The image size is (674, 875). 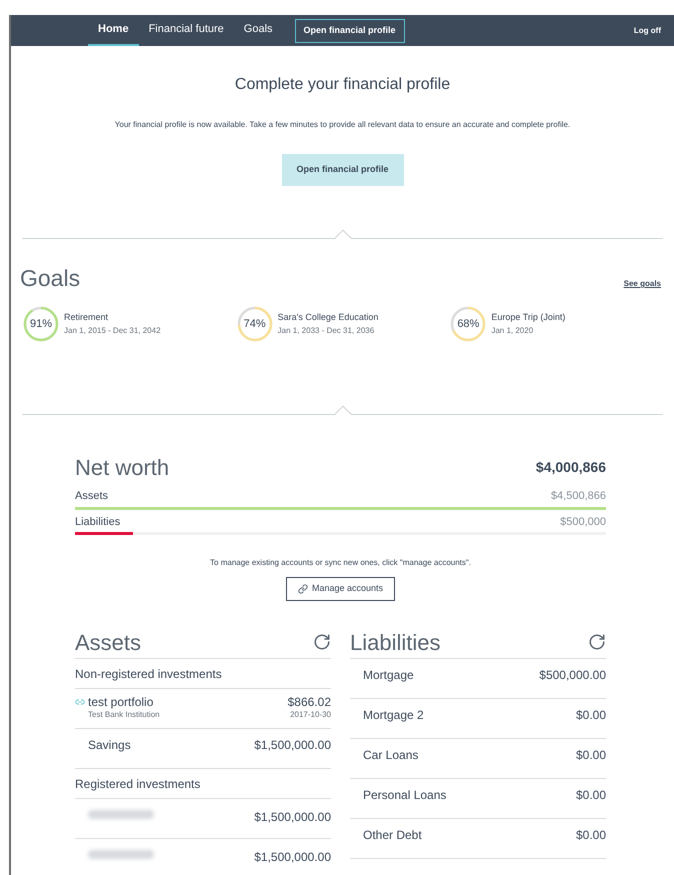 I want to click on goals-title: Goals, so click(x=50, y=278).